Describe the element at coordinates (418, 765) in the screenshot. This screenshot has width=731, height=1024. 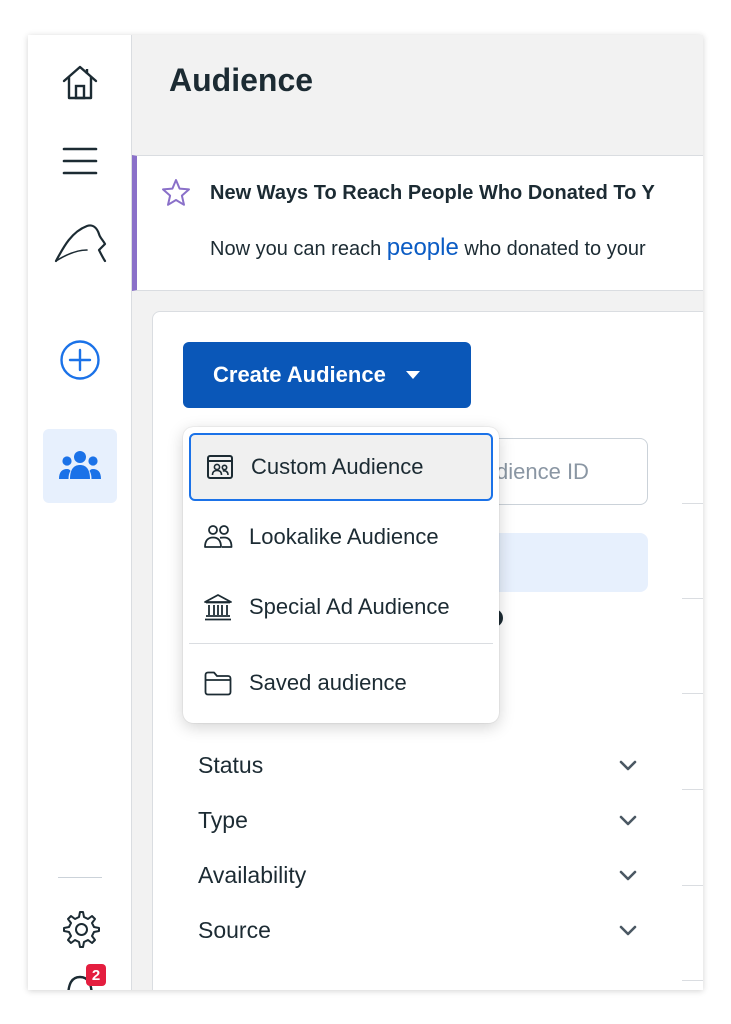
I see `filter-status: Status` at that location.